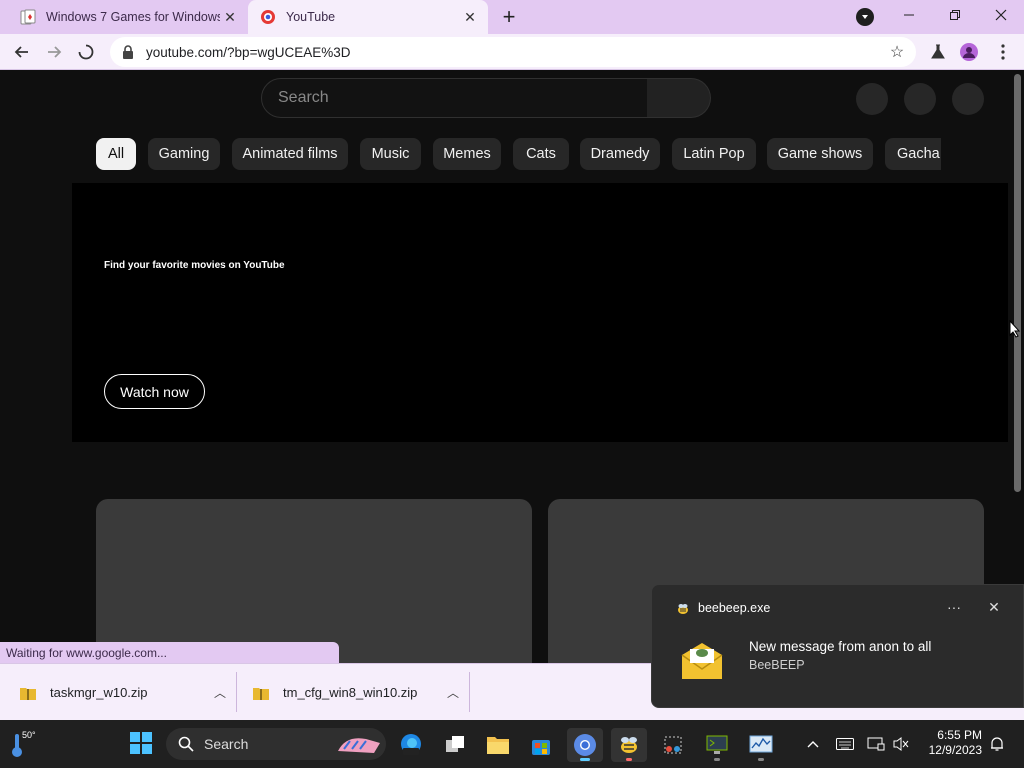 This screenshot has width=1024, height=768. I want to click on notification-subtext: BeeBEEP, so click(777, 665).